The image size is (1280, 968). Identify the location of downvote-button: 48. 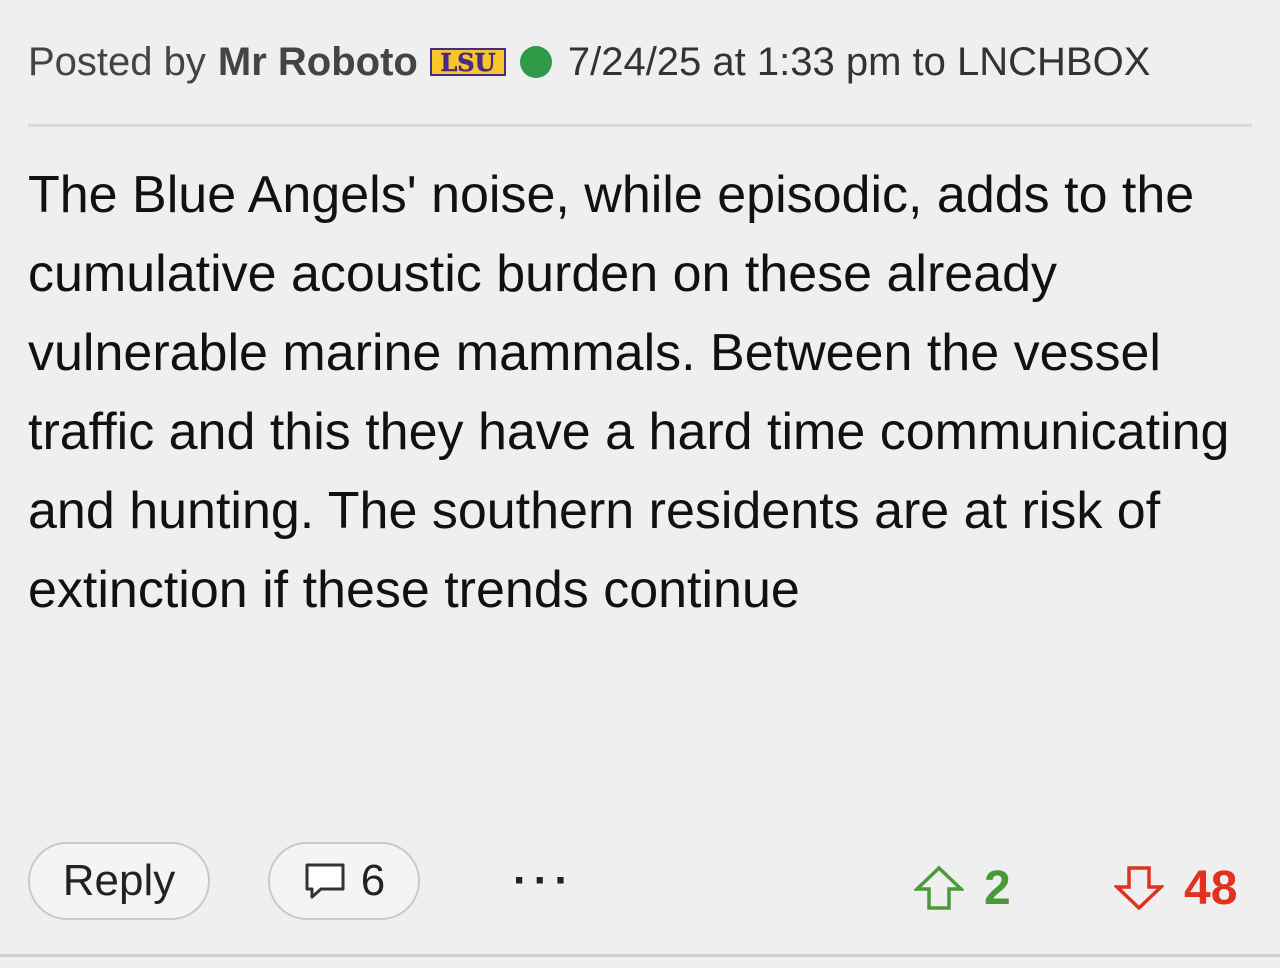
(1175, 888).